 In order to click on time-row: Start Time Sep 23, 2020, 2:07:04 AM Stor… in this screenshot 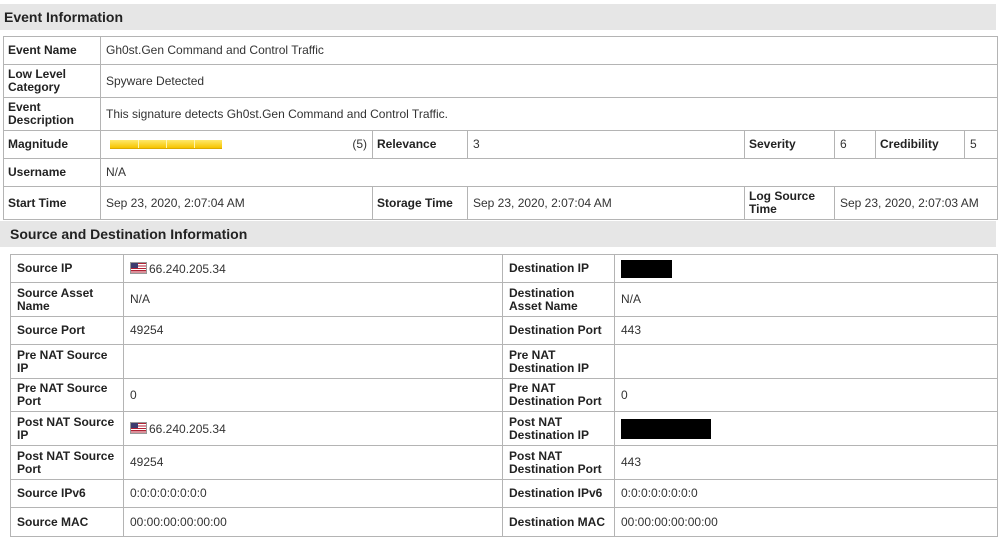, I will do `click(501, 203)`.